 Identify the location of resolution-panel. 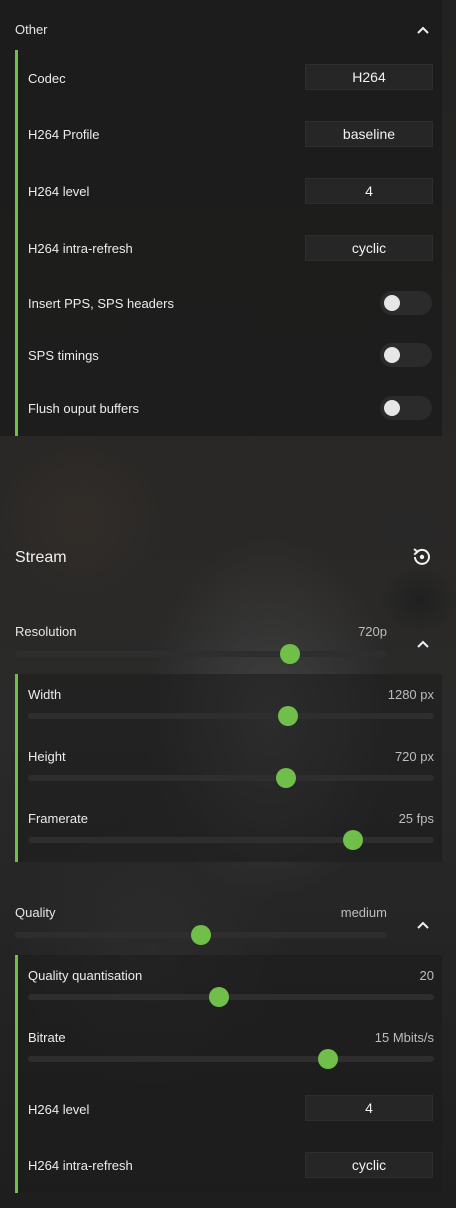
(228, 768).